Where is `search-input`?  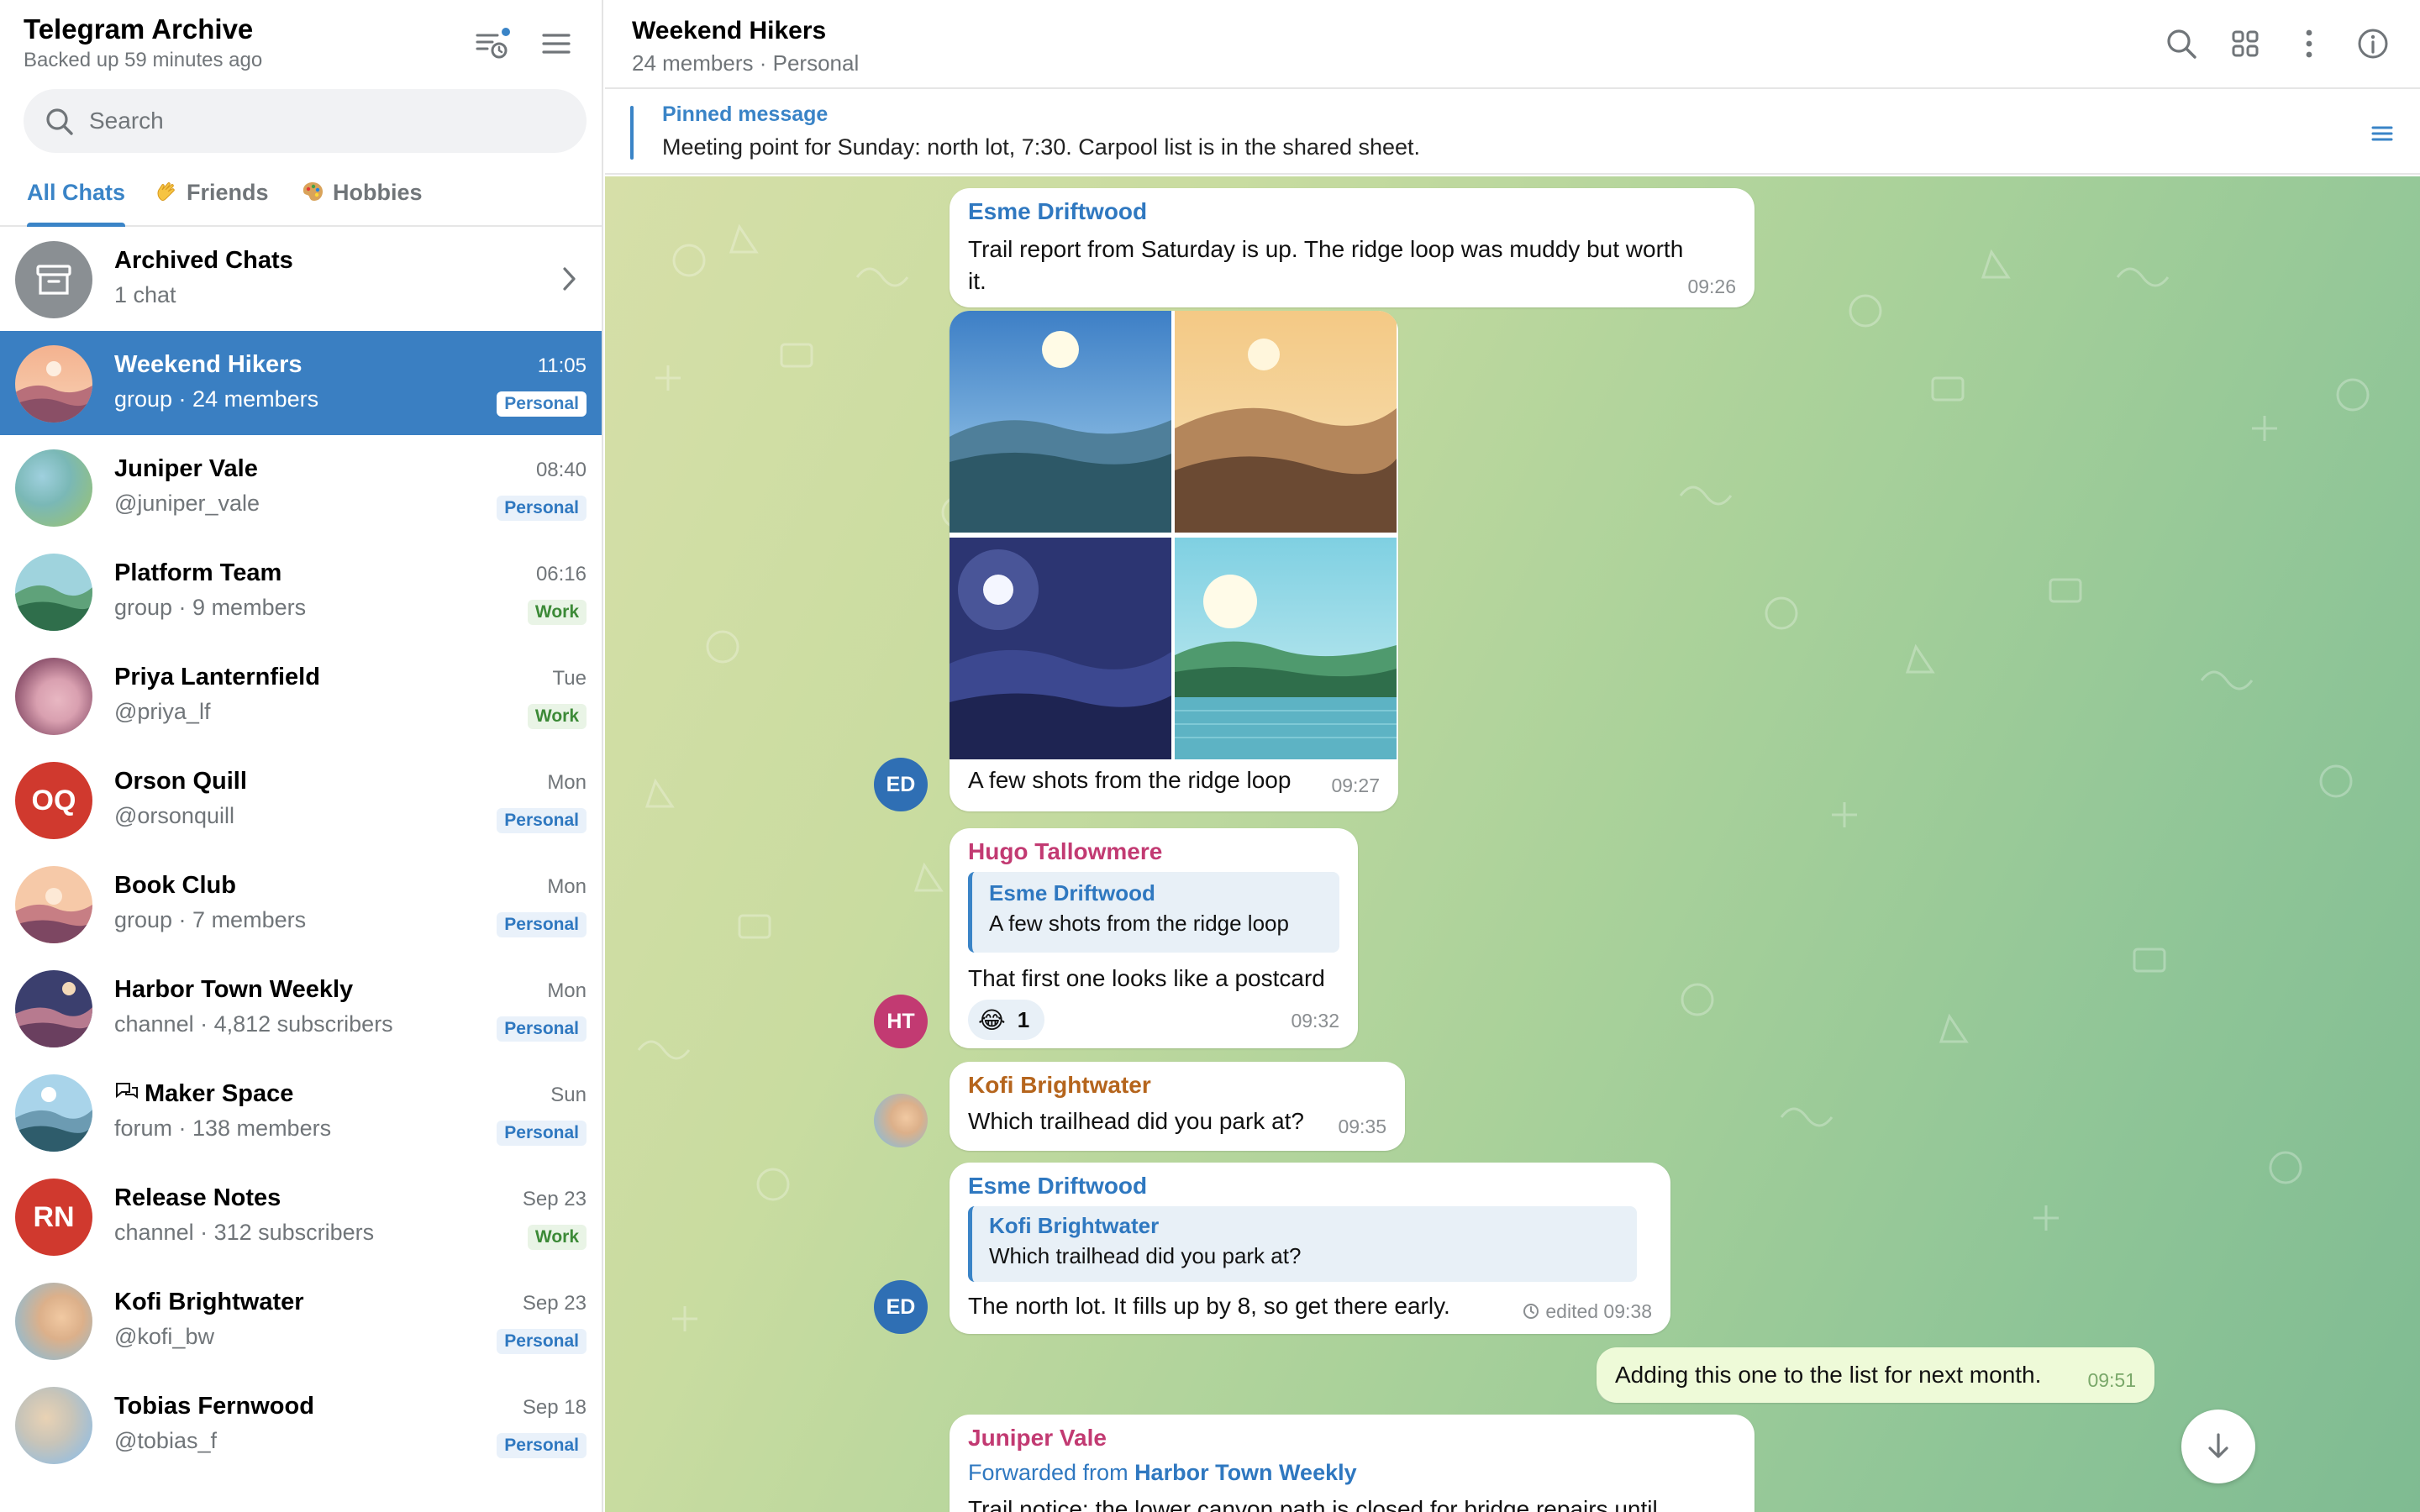
search-input is located at coordinates (324, 121).